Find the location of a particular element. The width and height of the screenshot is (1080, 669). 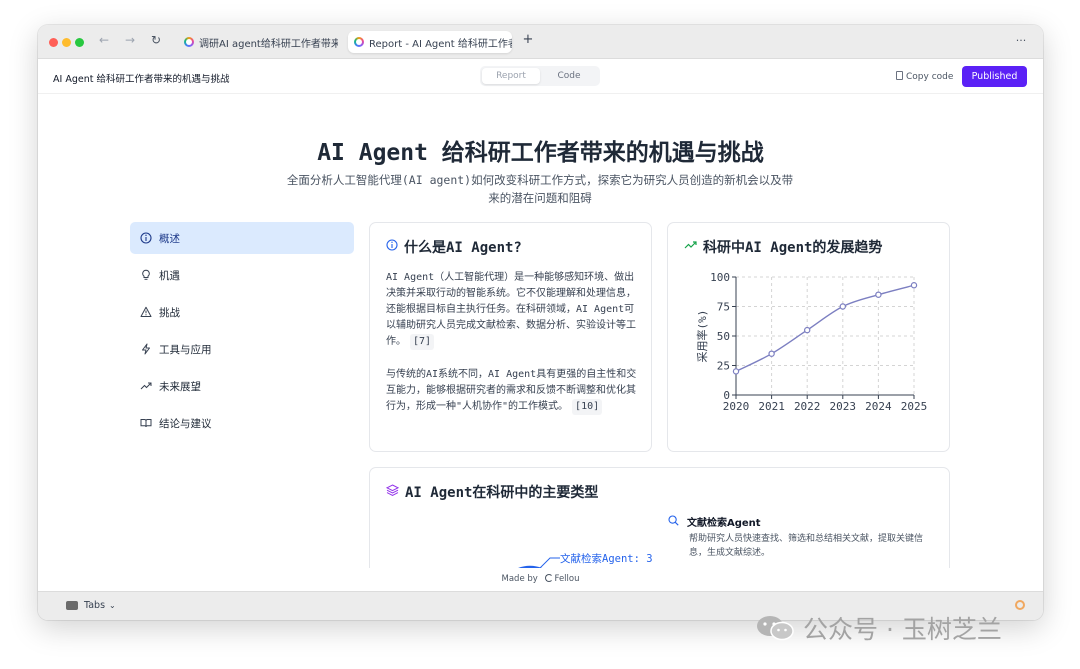

tab-report: Report is located at coordinates (511, 76).